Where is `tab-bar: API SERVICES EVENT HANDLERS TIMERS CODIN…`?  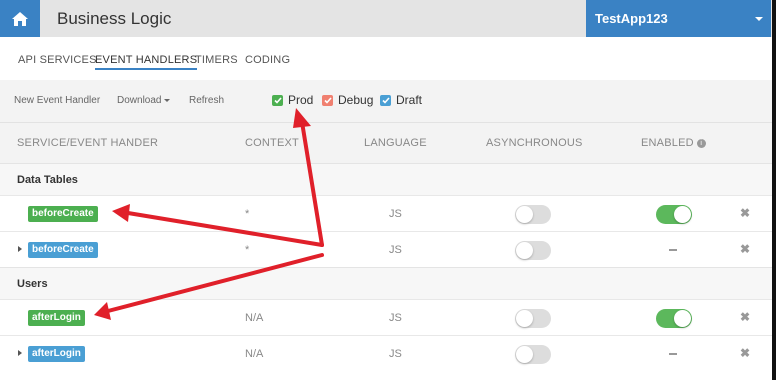
tab-bar: API SERVICES EVENT HANDLERS TIMERS CODIN… is located at coordinates (386, 57).